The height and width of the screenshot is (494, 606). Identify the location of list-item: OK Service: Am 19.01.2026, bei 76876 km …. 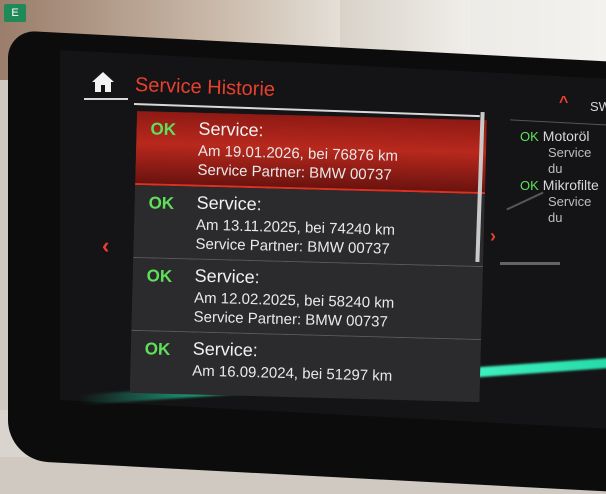
(311, 153).